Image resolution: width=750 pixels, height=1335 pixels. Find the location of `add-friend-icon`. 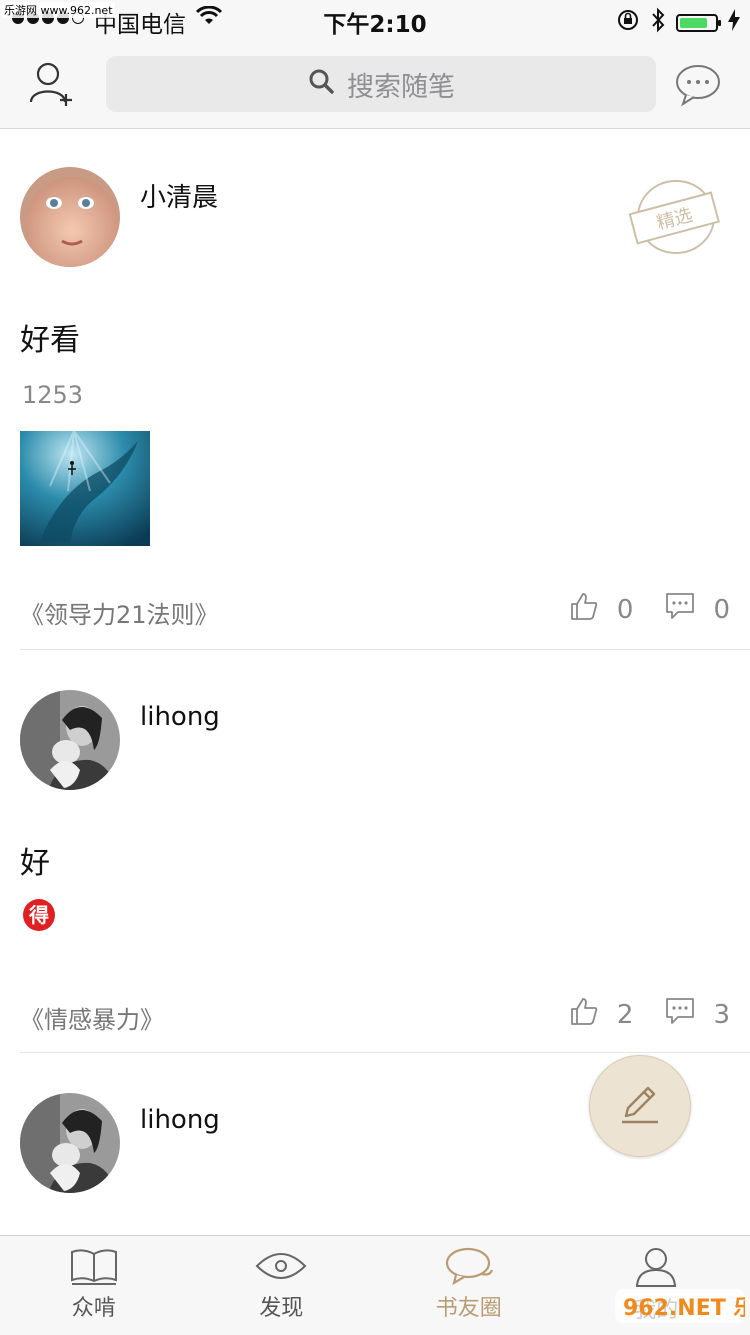

add-friend-icon is located at coordinates (52, 84).